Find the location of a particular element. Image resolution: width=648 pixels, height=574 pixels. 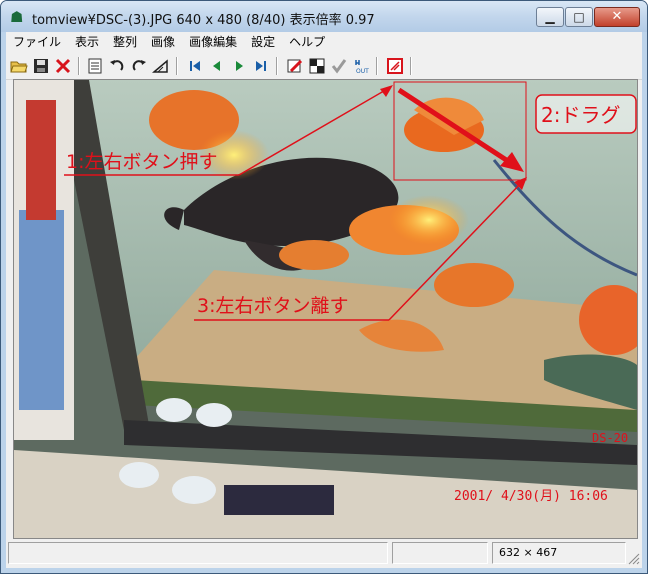

menu-image: 画像 is located at coordinates (163, 42).